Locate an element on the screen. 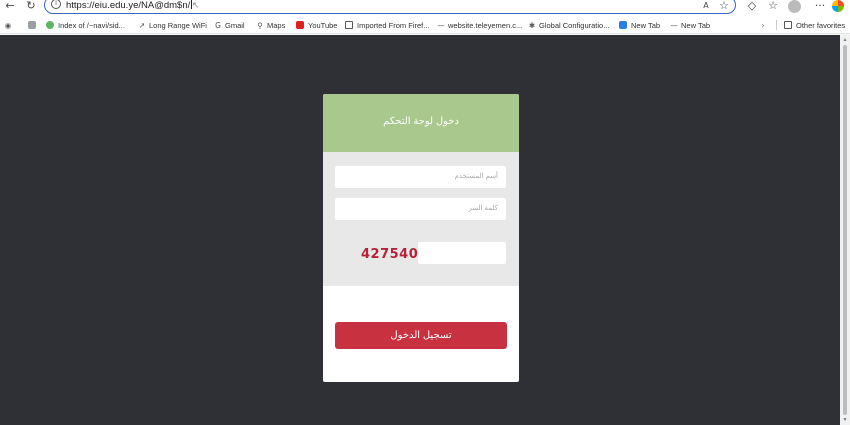 The height and width of the screenshot is (425, 850). scroll-down-icon: ▼ is located at coordinates (845, 420).